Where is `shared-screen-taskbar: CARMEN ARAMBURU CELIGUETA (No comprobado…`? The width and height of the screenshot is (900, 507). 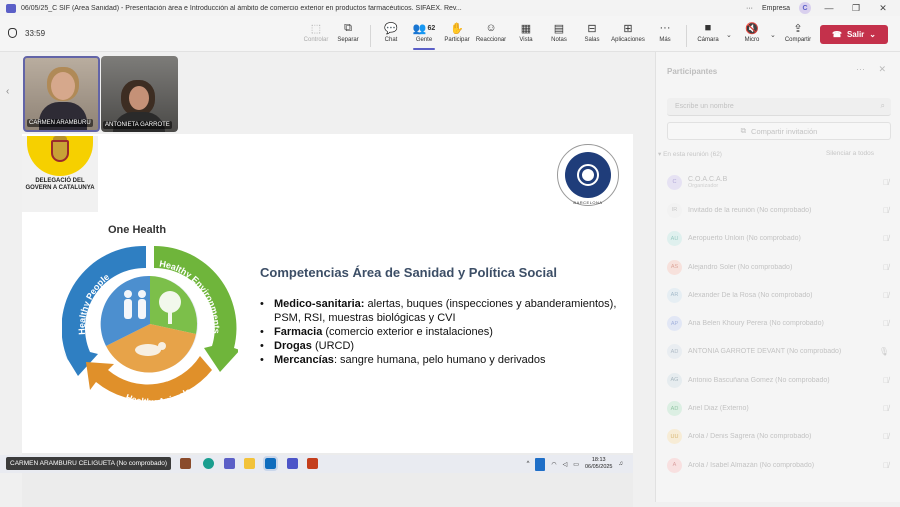
shared-screen-taskbar: CARMEN ARAMBURU CELIGUETA (No comprobado… is located at coordinates (316, 464).